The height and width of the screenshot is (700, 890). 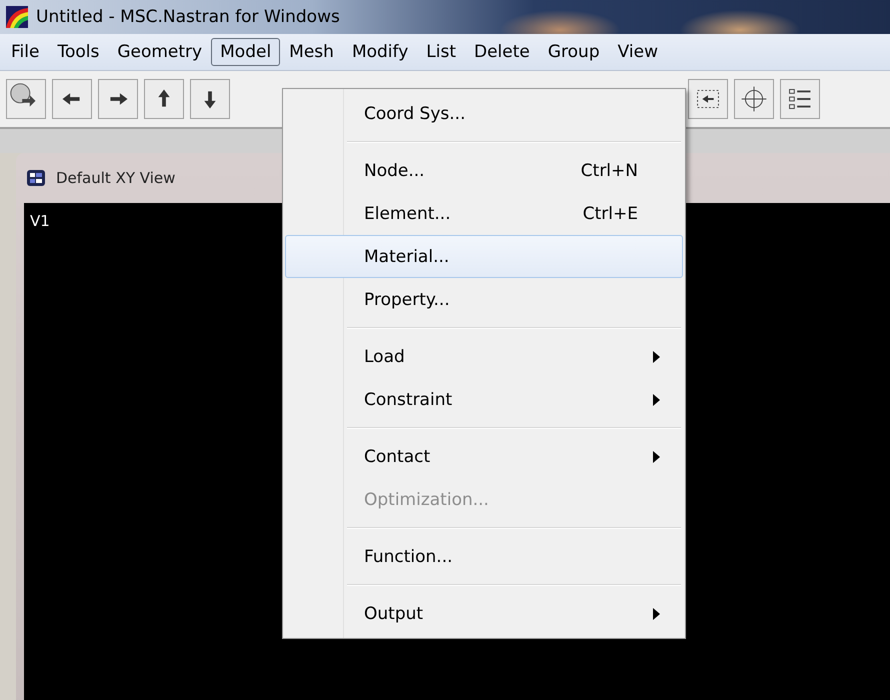 I want to click on menu-item: View, so click(x=637, y=52).